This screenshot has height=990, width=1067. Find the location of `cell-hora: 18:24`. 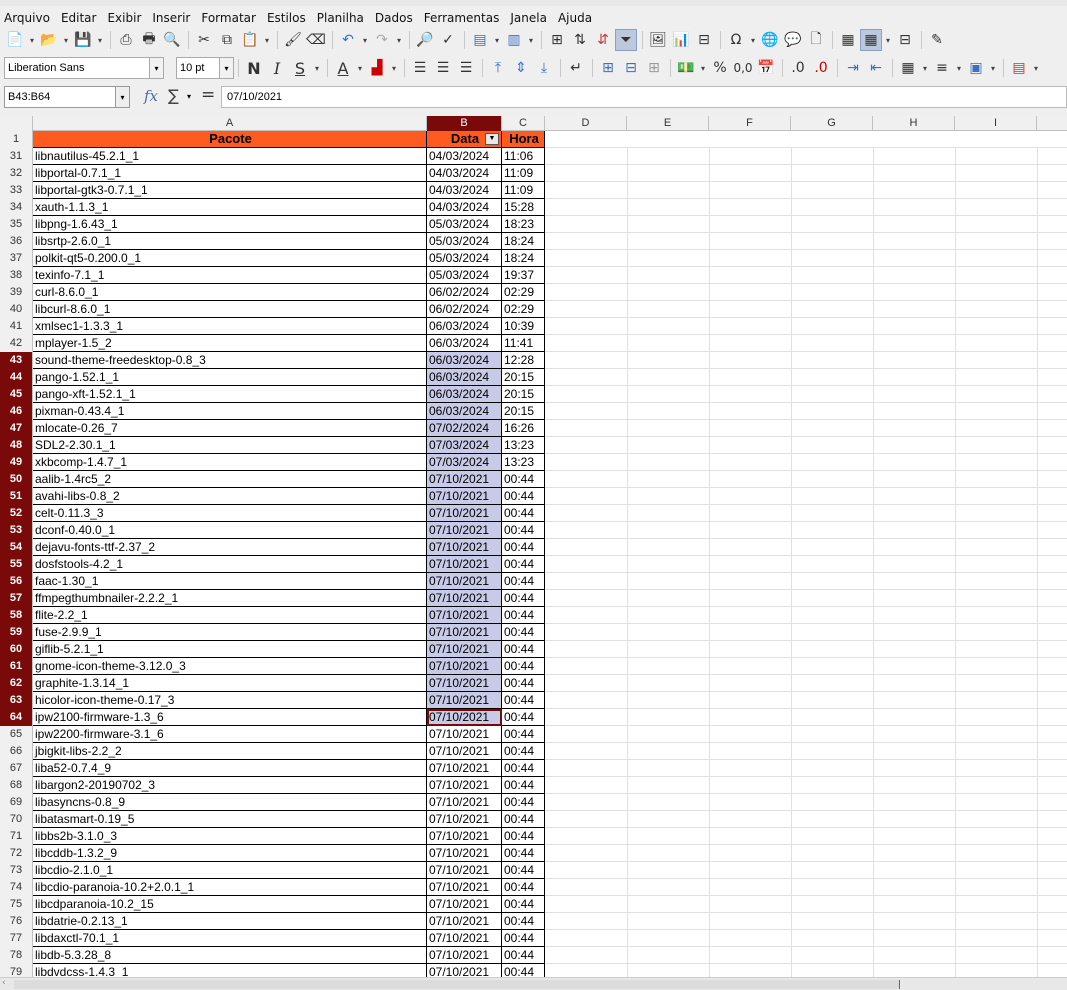

cell-hora: 18:24 is located at coordinates (523, 241).